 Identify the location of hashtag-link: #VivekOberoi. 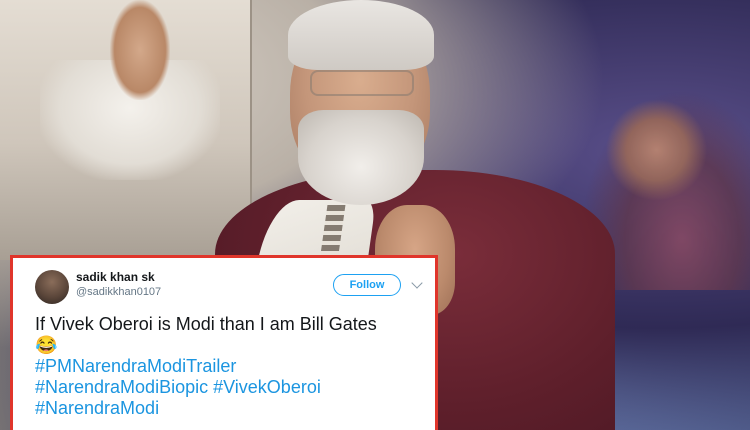
(267, 387).